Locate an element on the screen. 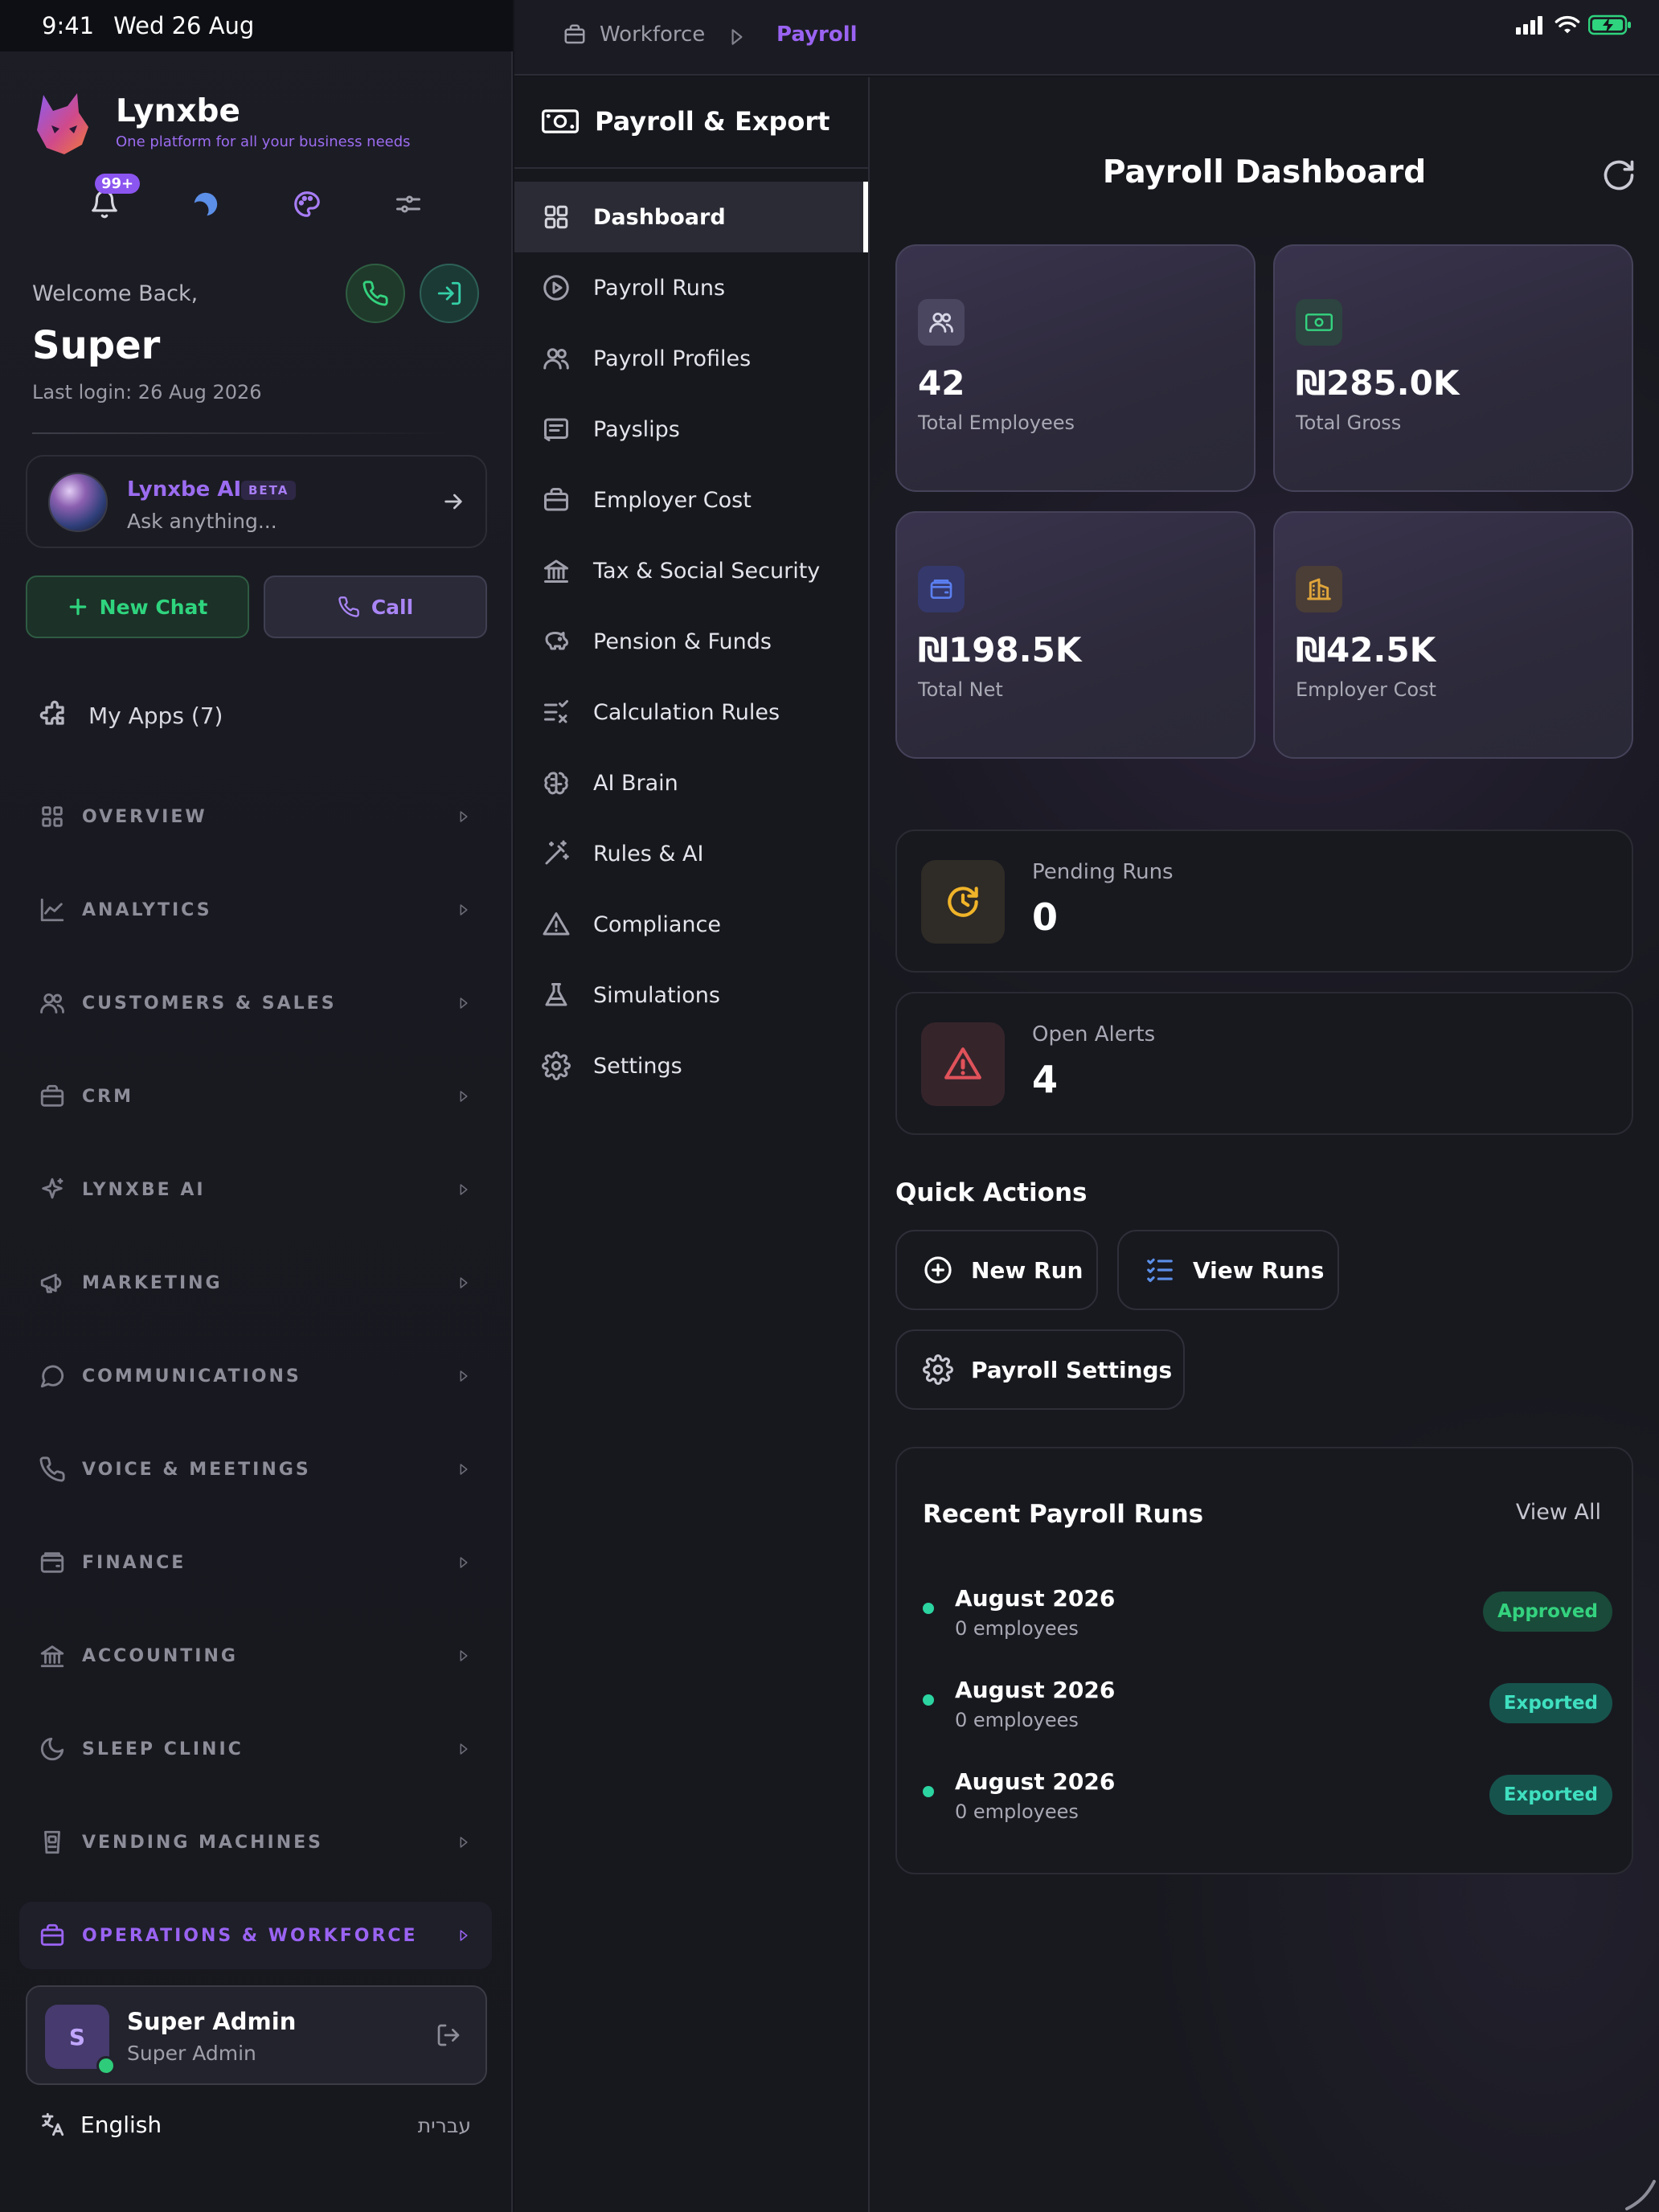  view-runs-label: View Runs is located at coordinates (1259, 1270).